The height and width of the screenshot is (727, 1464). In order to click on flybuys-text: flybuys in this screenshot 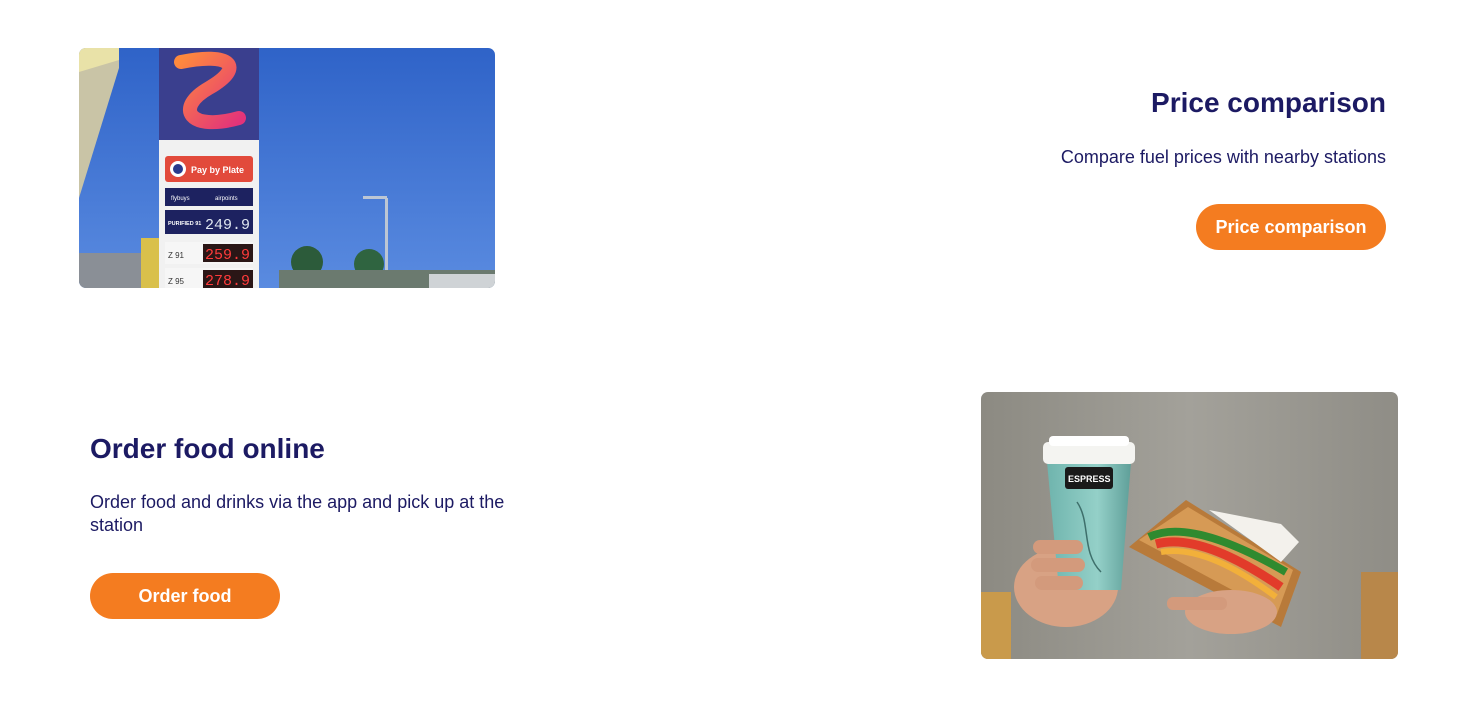, I will do `click(180, 199)`.